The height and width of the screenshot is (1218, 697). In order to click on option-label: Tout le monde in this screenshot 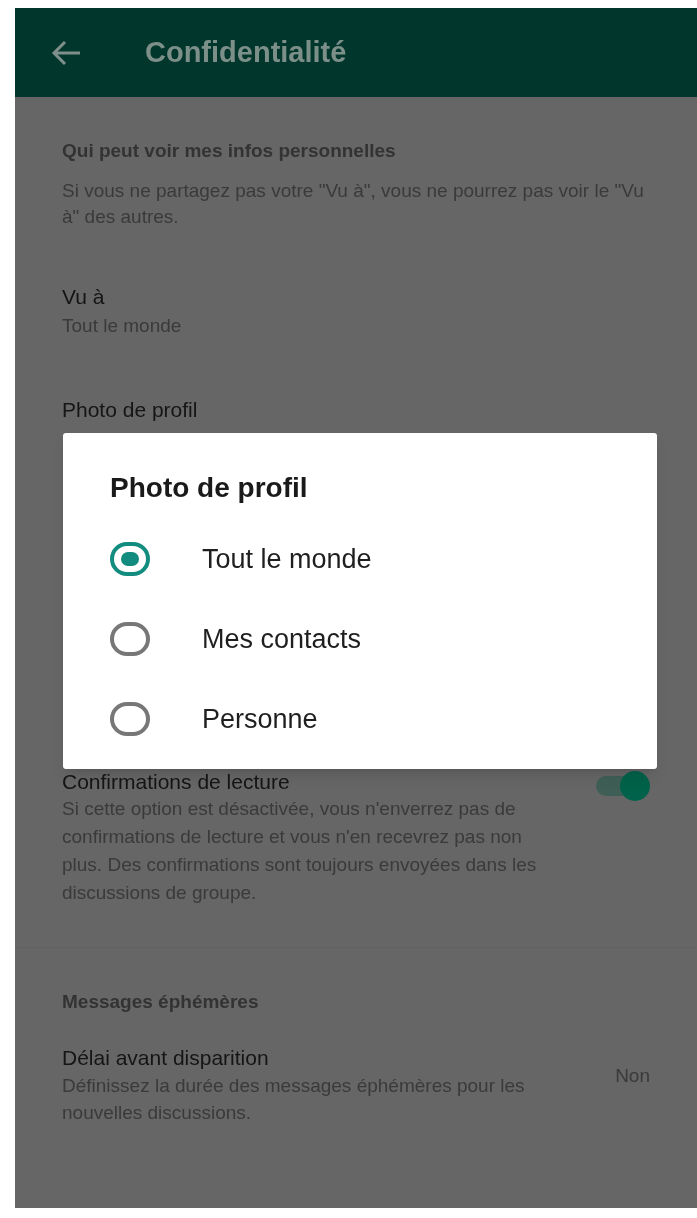, I will do `click(287, 559)`.